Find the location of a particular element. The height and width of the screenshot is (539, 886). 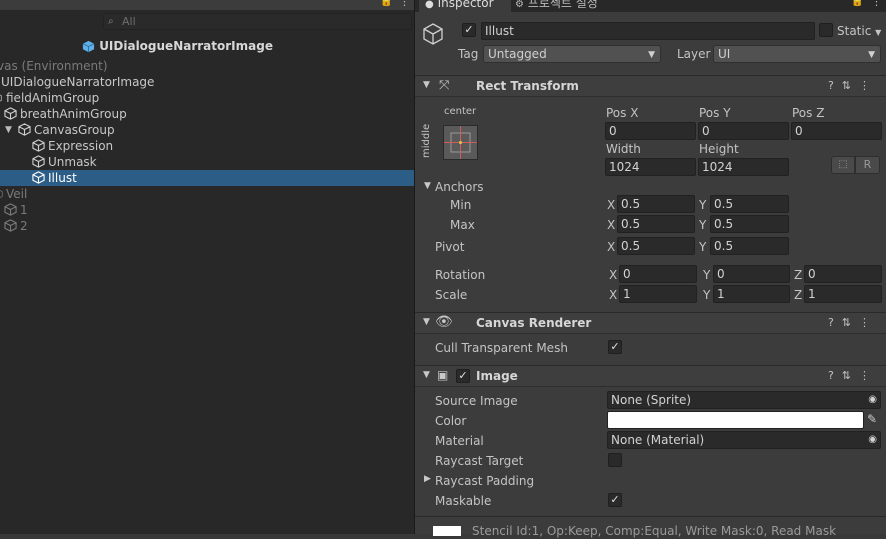

raycast-padding-label: Raycast Padding is located at coordinates (485, 481).